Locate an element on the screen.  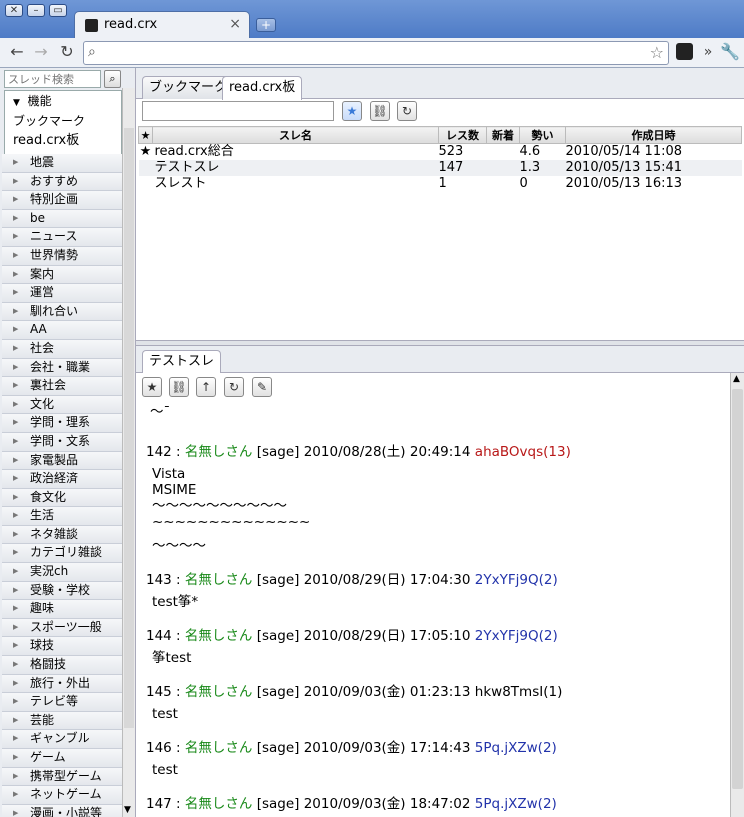
sidebar-board-item: ▶ ネットゲーム is located at coordinates (62, 795).